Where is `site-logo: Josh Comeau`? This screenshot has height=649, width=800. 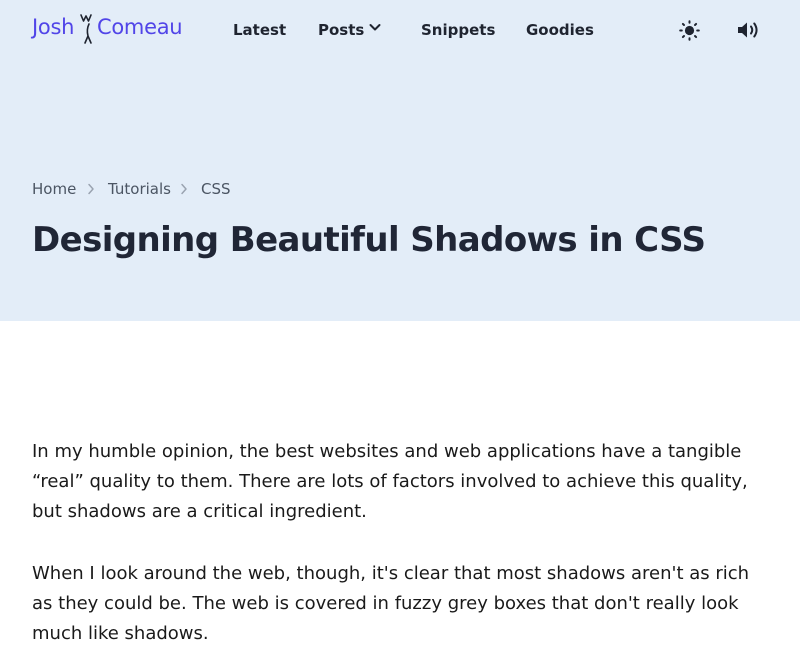
site-logo: Josh Comeau is located at coordinates (108, 29).